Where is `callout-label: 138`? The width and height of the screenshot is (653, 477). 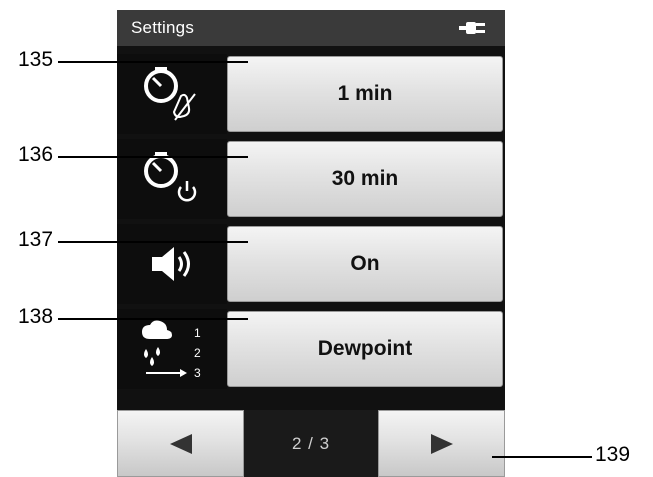
callout-label: 138 is located at coordinates (36, 316).